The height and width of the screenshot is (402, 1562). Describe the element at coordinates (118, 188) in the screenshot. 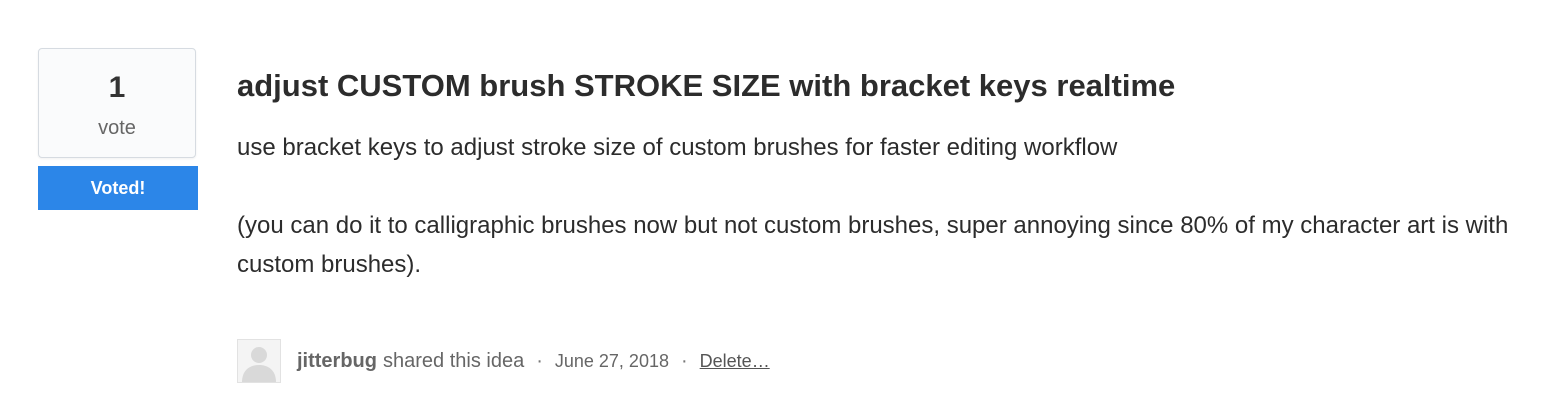

I see `voted-button: Voted!` at that location.